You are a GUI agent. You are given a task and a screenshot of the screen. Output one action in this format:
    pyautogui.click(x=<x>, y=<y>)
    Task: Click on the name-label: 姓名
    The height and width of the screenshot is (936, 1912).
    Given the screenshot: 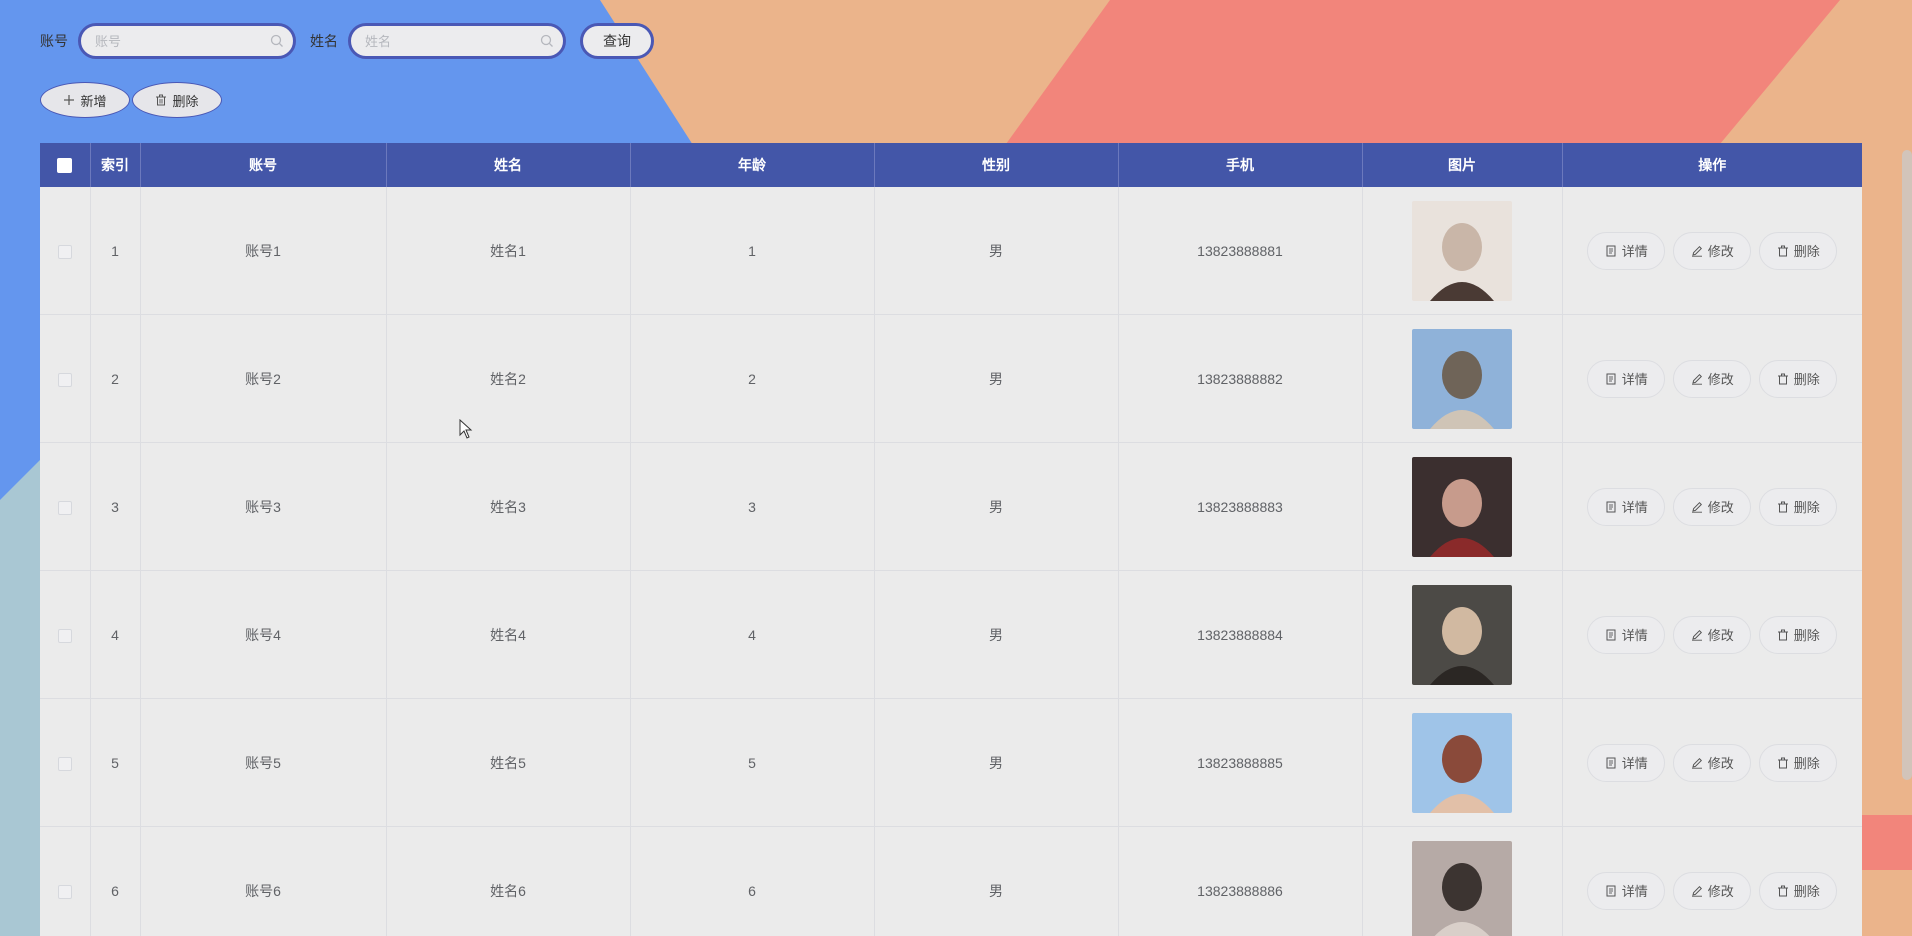 What is the action you would take?
    pyautogui.click(x=324, y=41)
    